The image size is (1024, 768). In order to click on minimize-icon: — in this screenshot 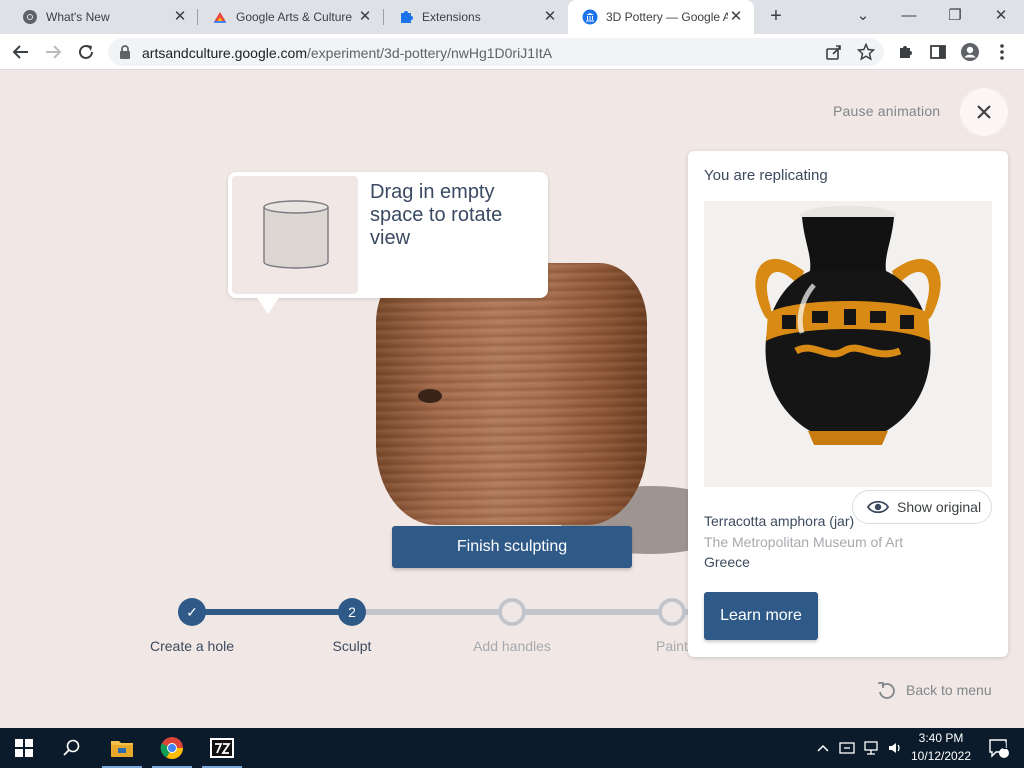, I will do `click(909, 17)`.